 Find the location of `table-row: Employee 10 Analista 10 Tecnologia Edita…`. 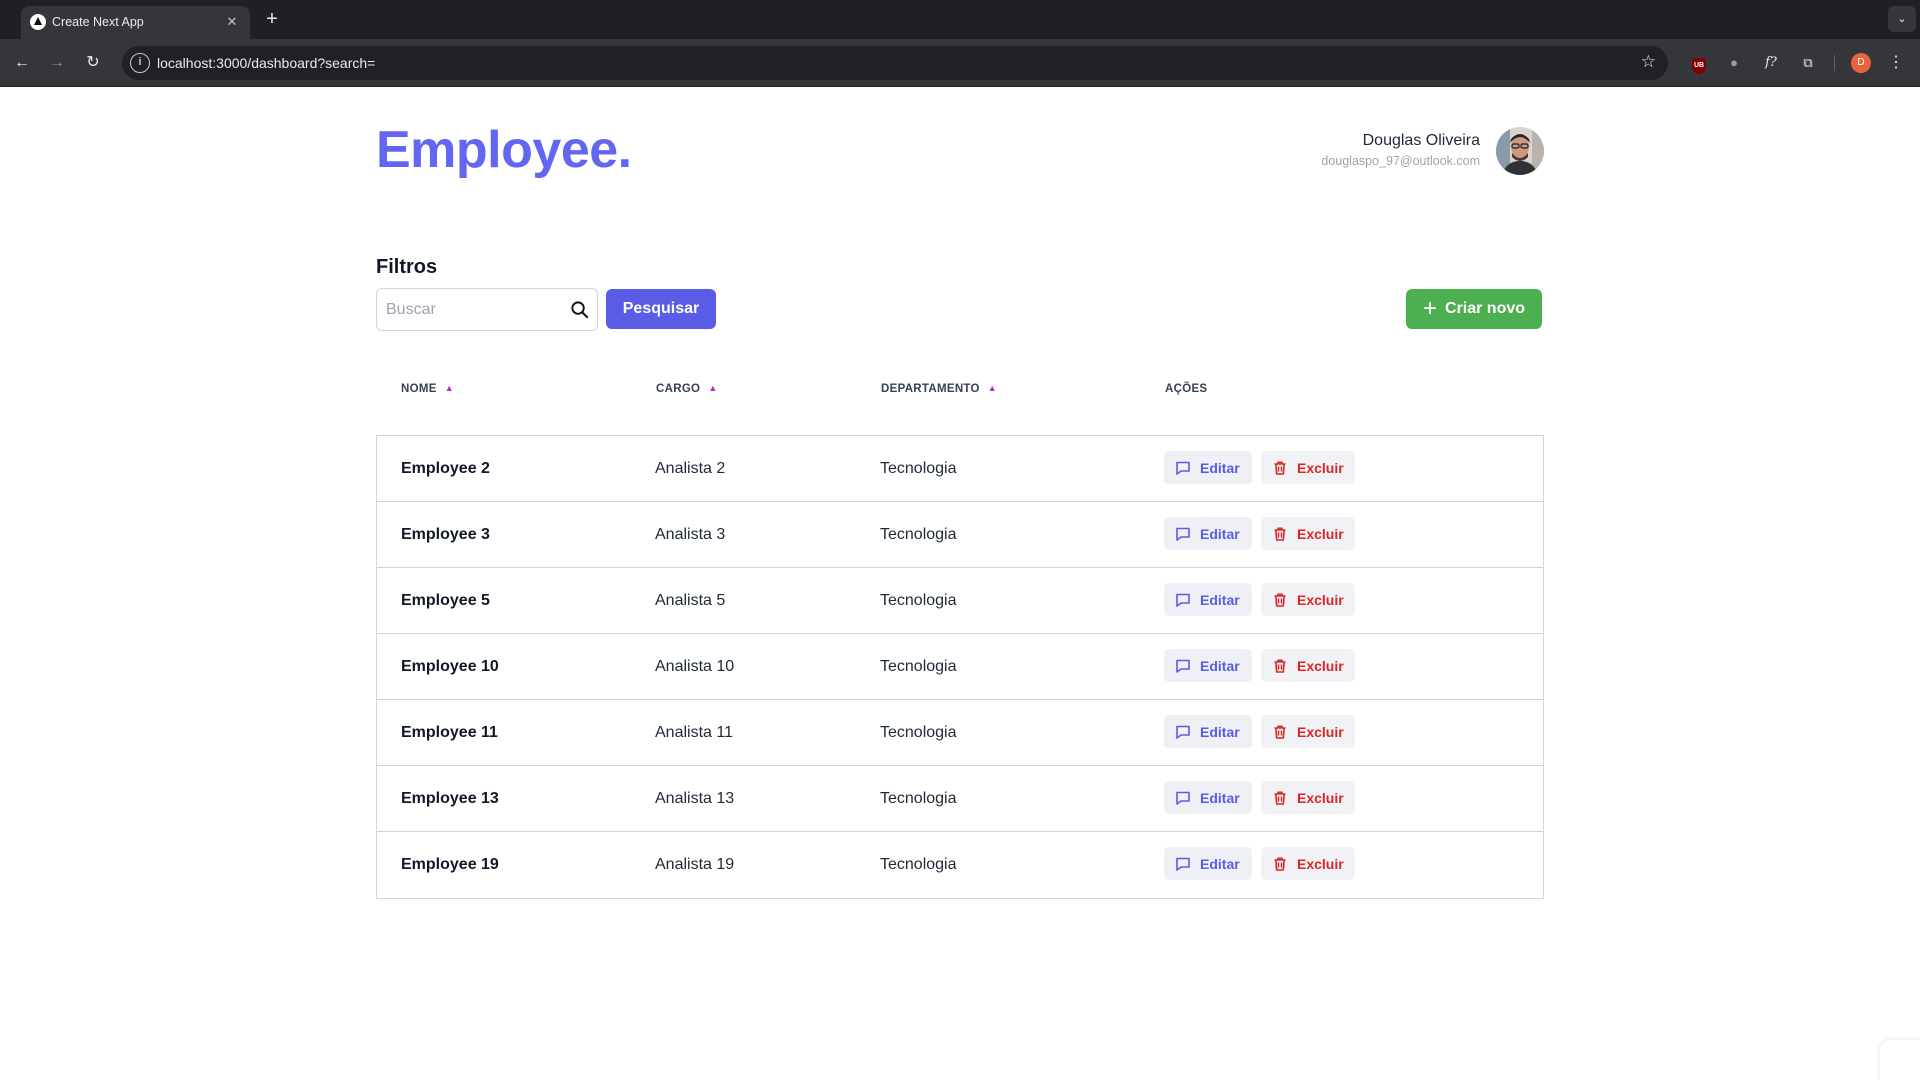

table-row: Employee 10 Analista 10 Tecnologia Edita… is located at coordinates (960, 667).